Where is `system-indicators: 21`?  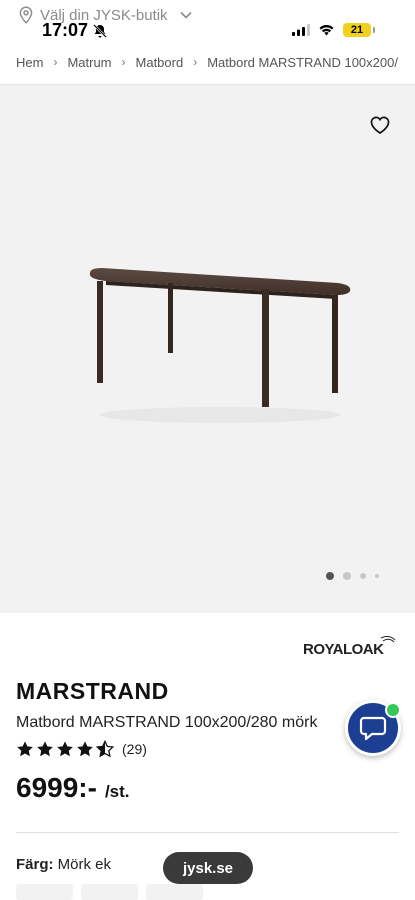 system-indicators: 21 is located at coordinates (333, 30).